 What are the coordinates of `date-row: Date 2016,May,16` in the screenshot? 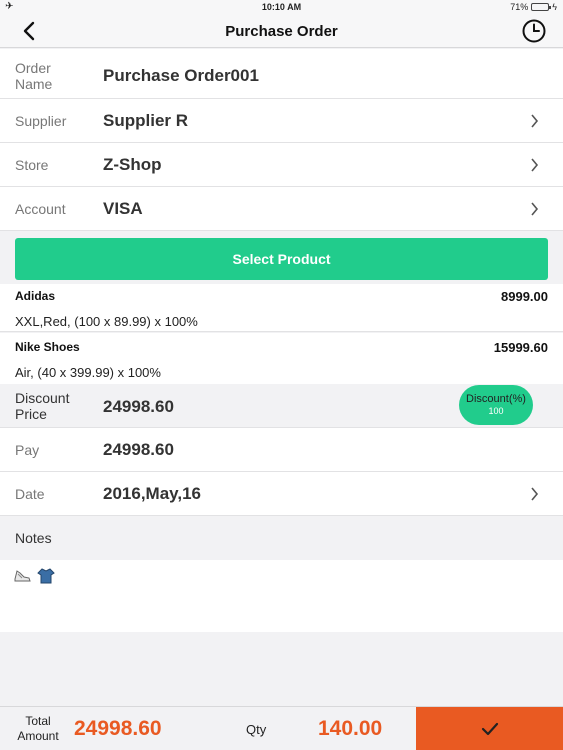 It's located at (281, 494).